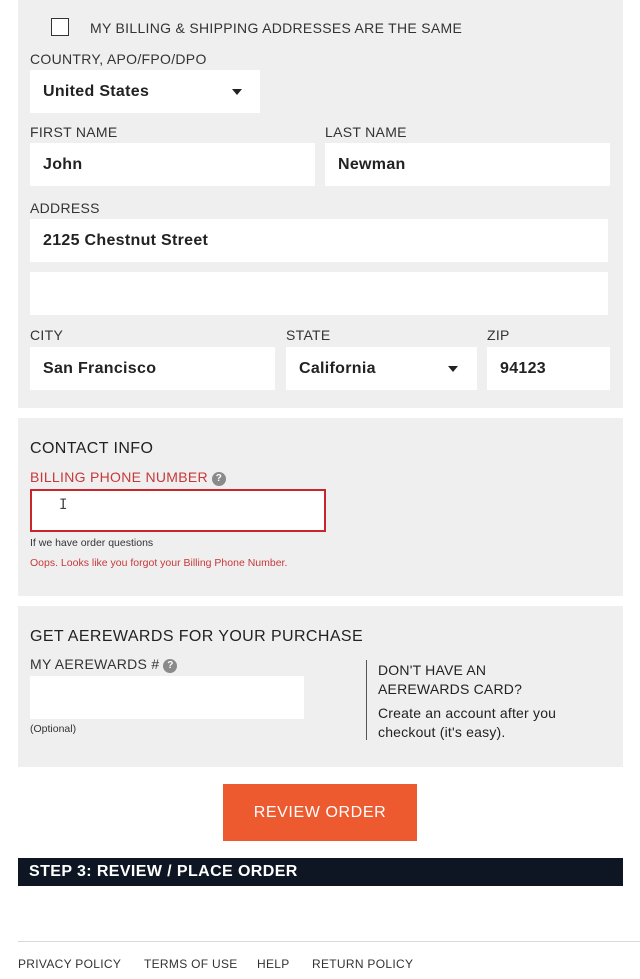  What do you see at coordinates (96, 91) in the screenshot?
I see `country-value: United States` at bounding box center [96, 91].